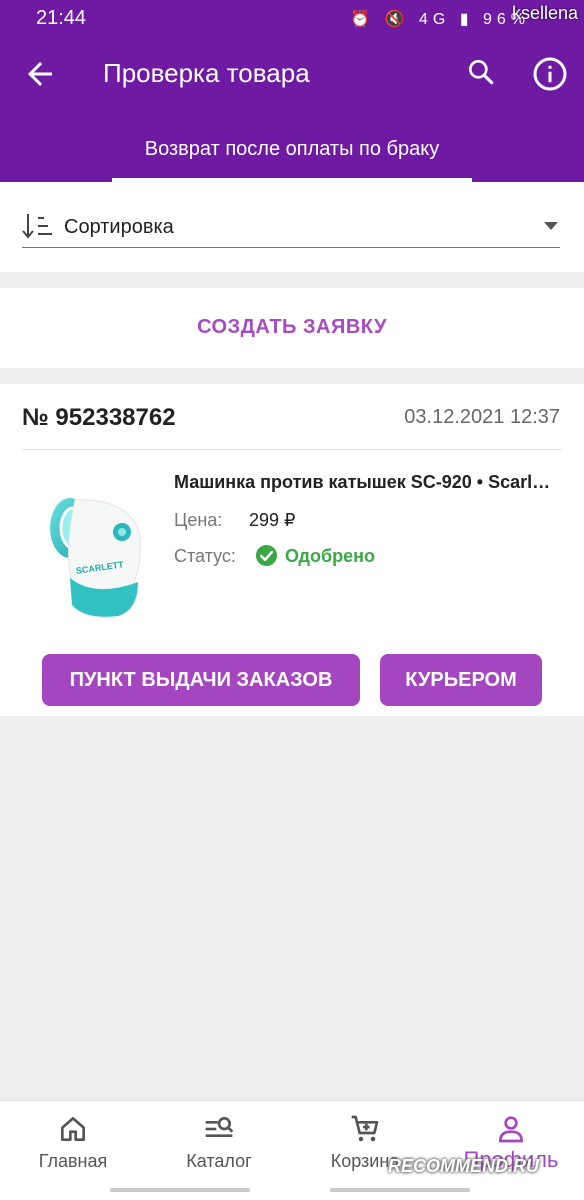 The image size is (584, 1200). Describe the element at coordinates (330, 556) in the screenshot. I see `status-value: Одобрено` at that location.